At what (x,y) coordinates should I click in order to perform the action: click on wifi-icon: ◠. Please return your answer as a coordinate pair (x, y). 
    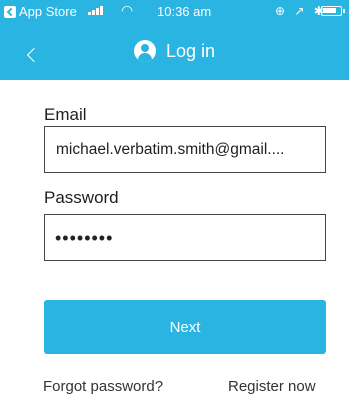
    Looking at the image, I should click on (127, 10).